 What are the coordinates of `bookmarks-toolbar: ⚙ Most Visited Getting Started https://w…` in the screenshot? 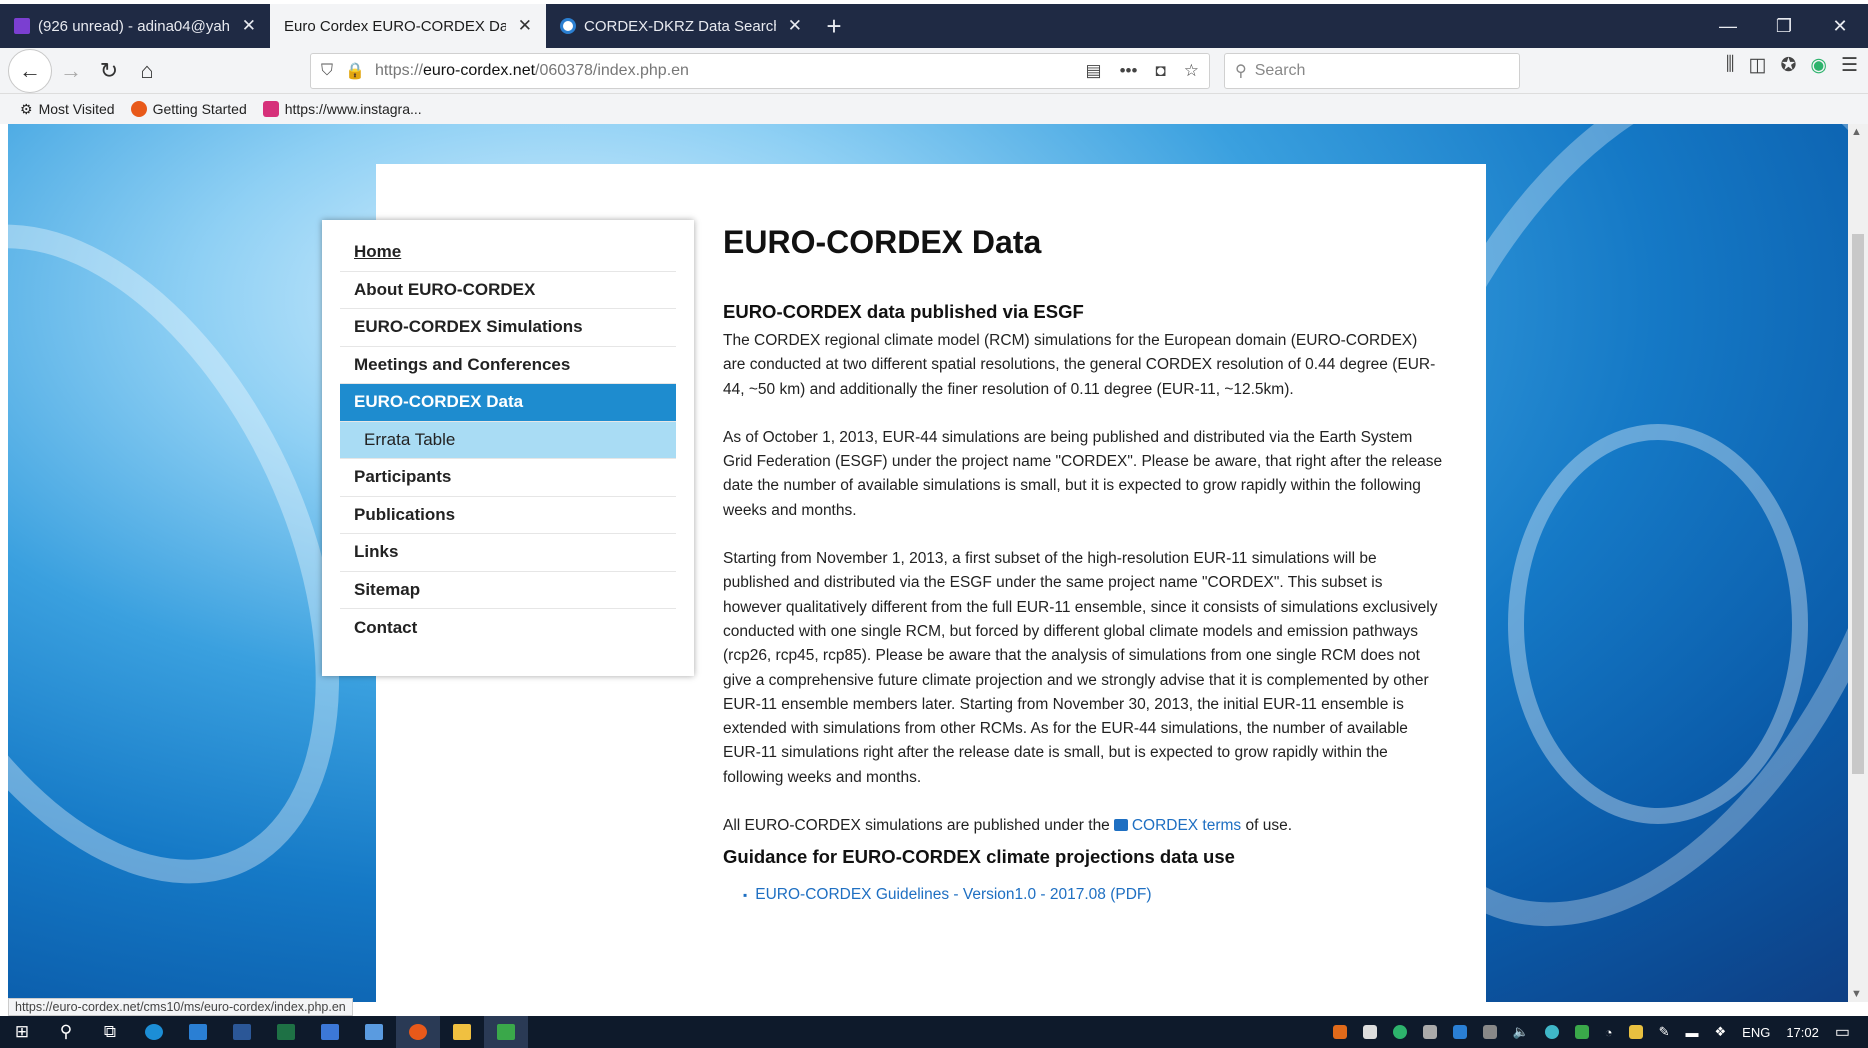 It's located at (934, 109).